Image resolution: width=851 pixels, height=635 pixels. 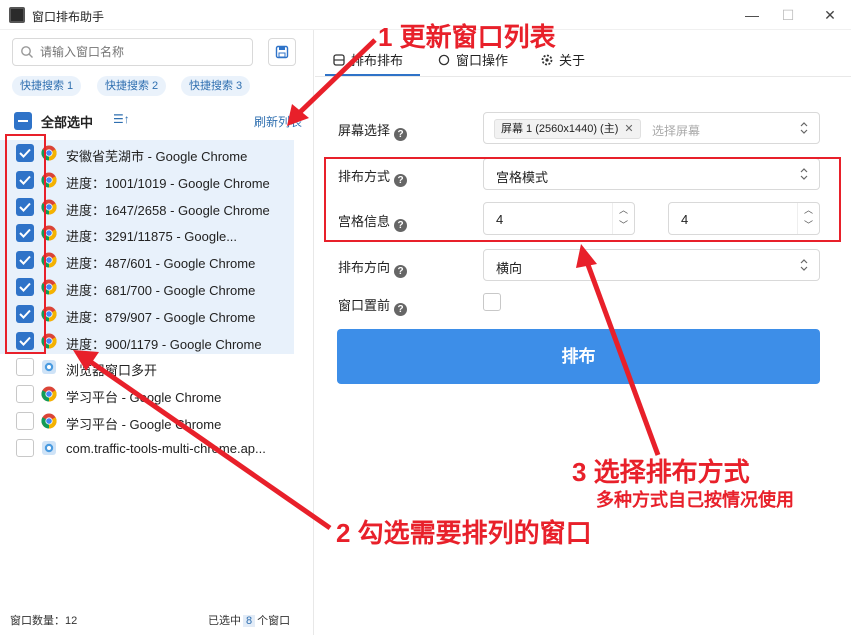 What do you see at coordinates (157, 156) in the screenshot?
I see `window-title-label: 安徽省芜湖市 - Google Chrome` at bounding box center [157, 156].